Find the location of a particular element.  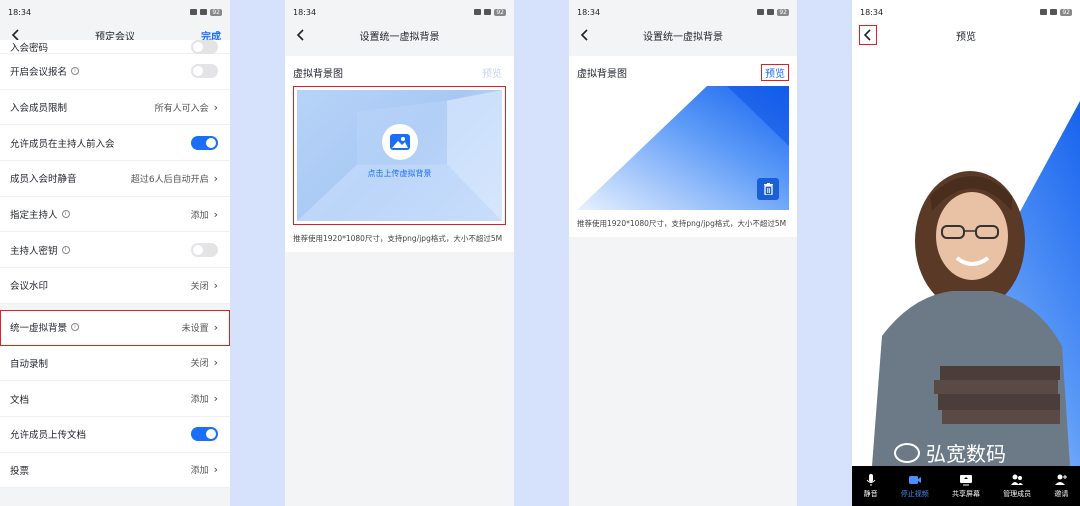

watermark-text: 弘宽数码 is located at coordinates (966, 454).